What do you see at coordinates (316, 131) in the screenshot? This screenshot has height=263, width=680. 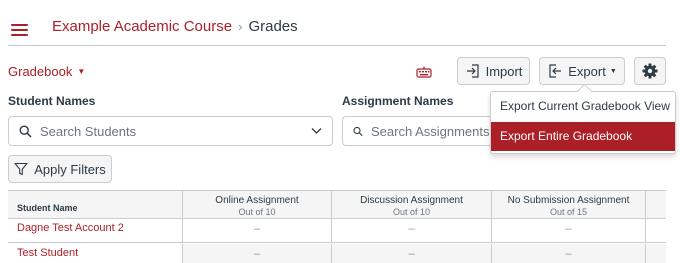 I see `chevron-down-icon` at bounding box center [316, 131].